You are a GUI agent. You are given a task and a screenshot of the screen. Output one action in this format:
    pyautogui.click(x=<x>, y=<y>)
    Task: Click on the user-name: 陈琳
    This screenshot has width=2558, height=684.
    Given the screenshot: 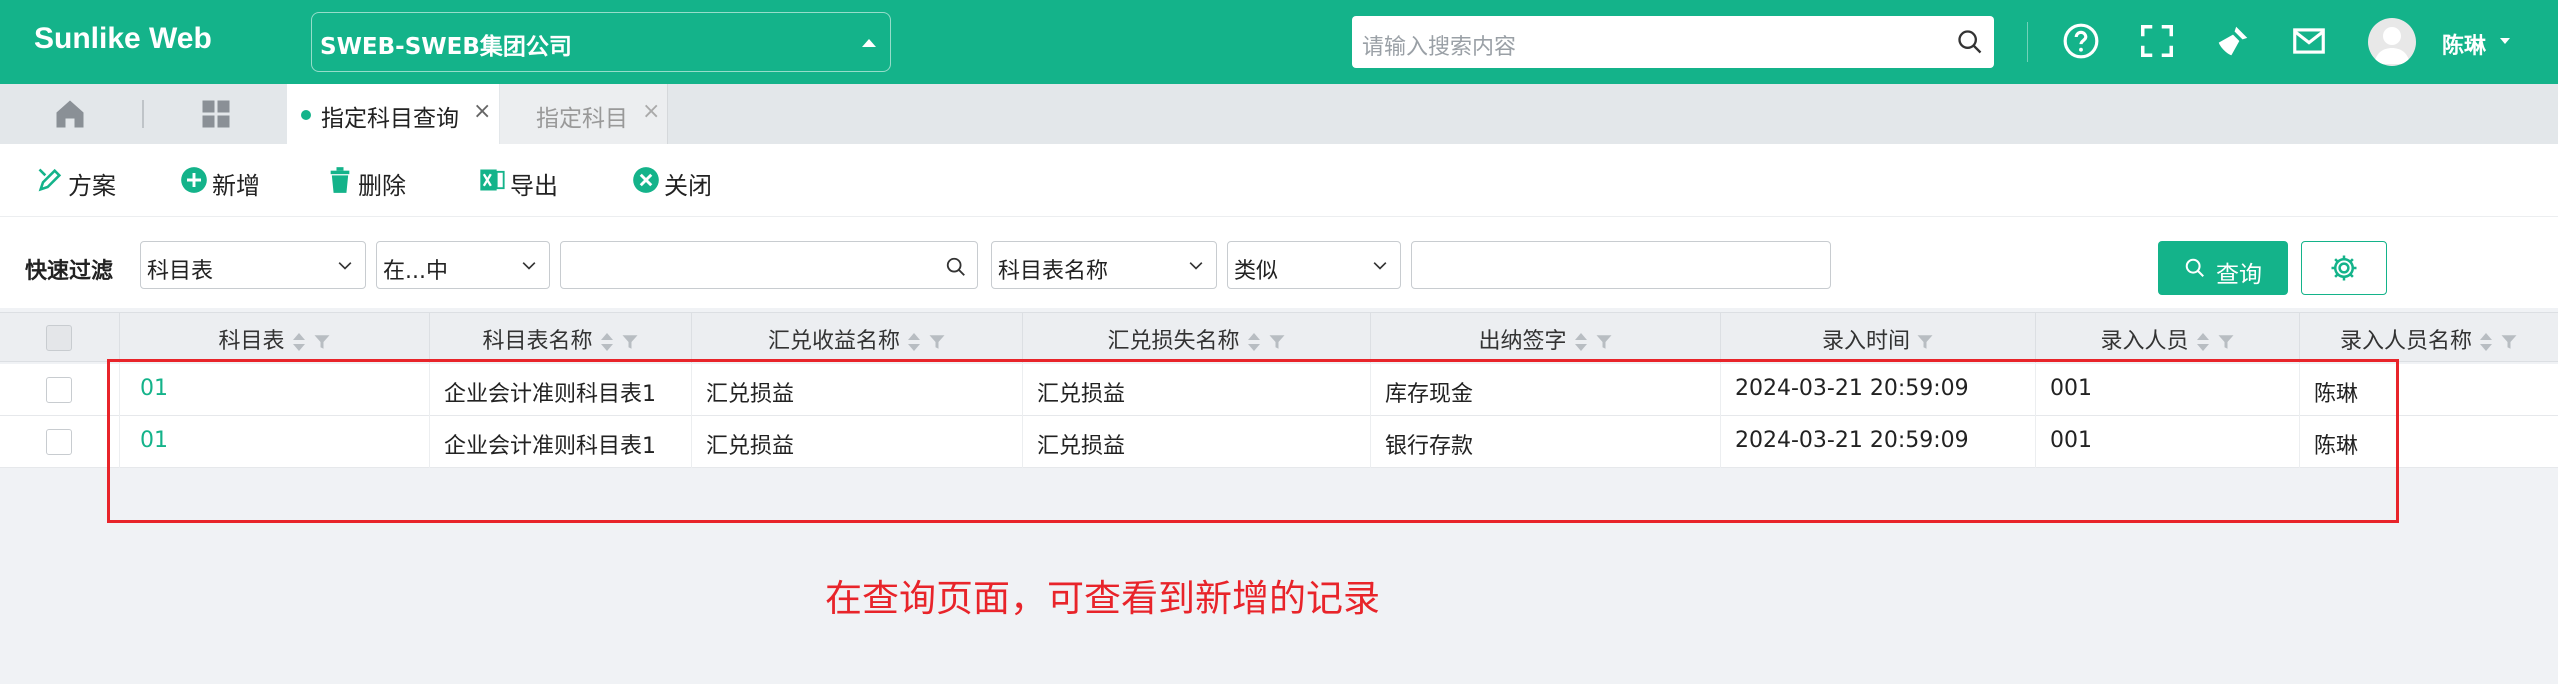 What is the action you would take?
    pyautogui.click(x=2464, y=44)
    